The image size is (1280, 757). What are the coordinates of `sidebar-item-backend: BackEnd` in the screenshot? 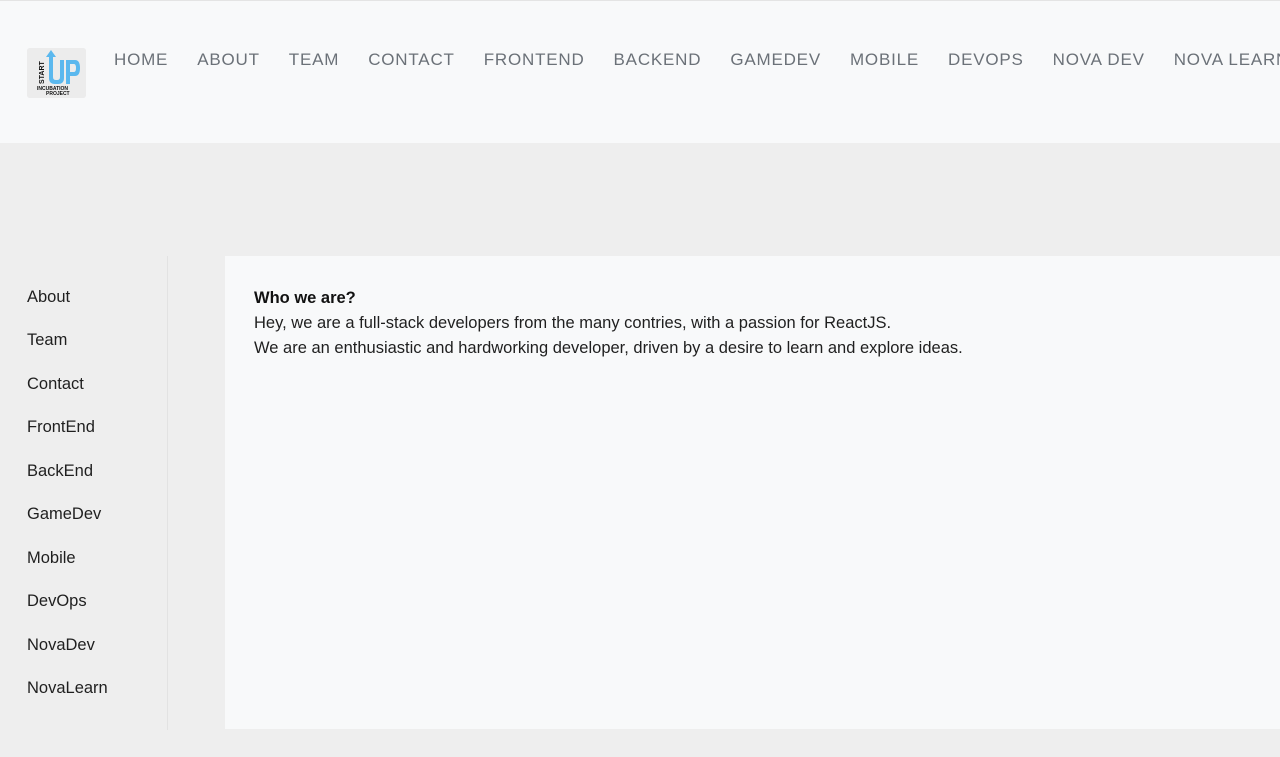 It's located at (60, 471).